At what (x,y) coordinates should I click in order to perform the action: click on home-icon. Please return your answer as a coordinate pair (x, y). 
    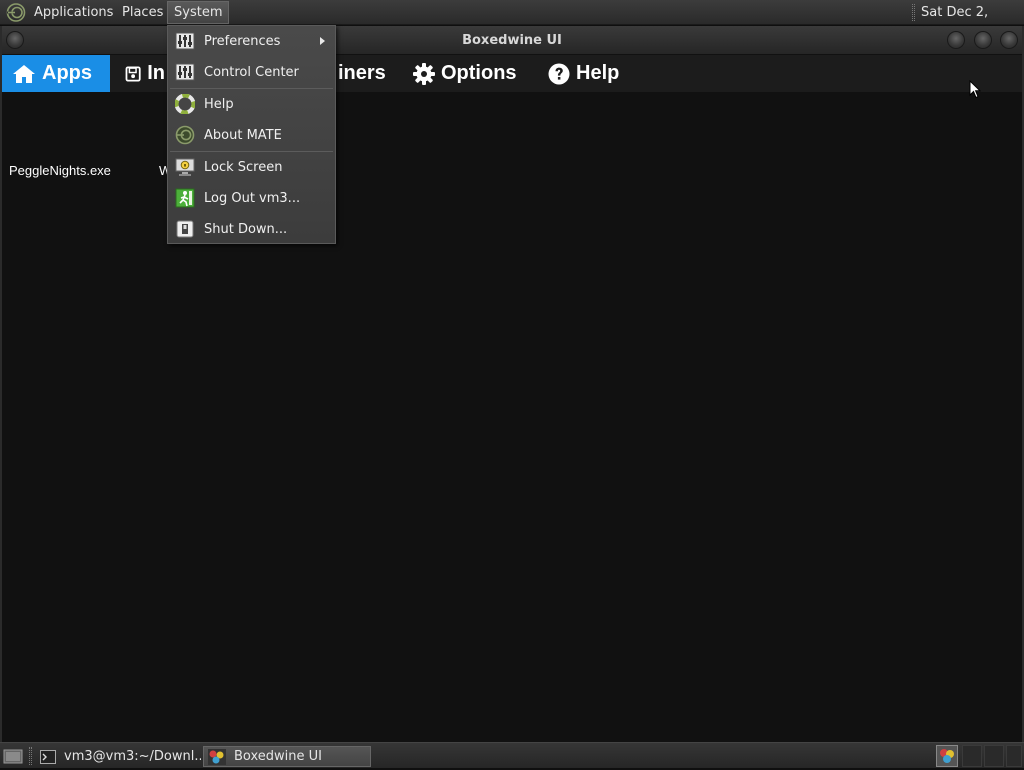
    Looking at the image, I should click on (24, 73).